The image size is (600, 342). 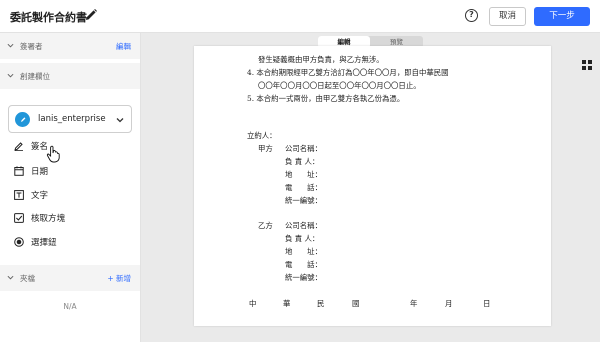 I want to click on calendar-icon, so click(x=19, y=171).